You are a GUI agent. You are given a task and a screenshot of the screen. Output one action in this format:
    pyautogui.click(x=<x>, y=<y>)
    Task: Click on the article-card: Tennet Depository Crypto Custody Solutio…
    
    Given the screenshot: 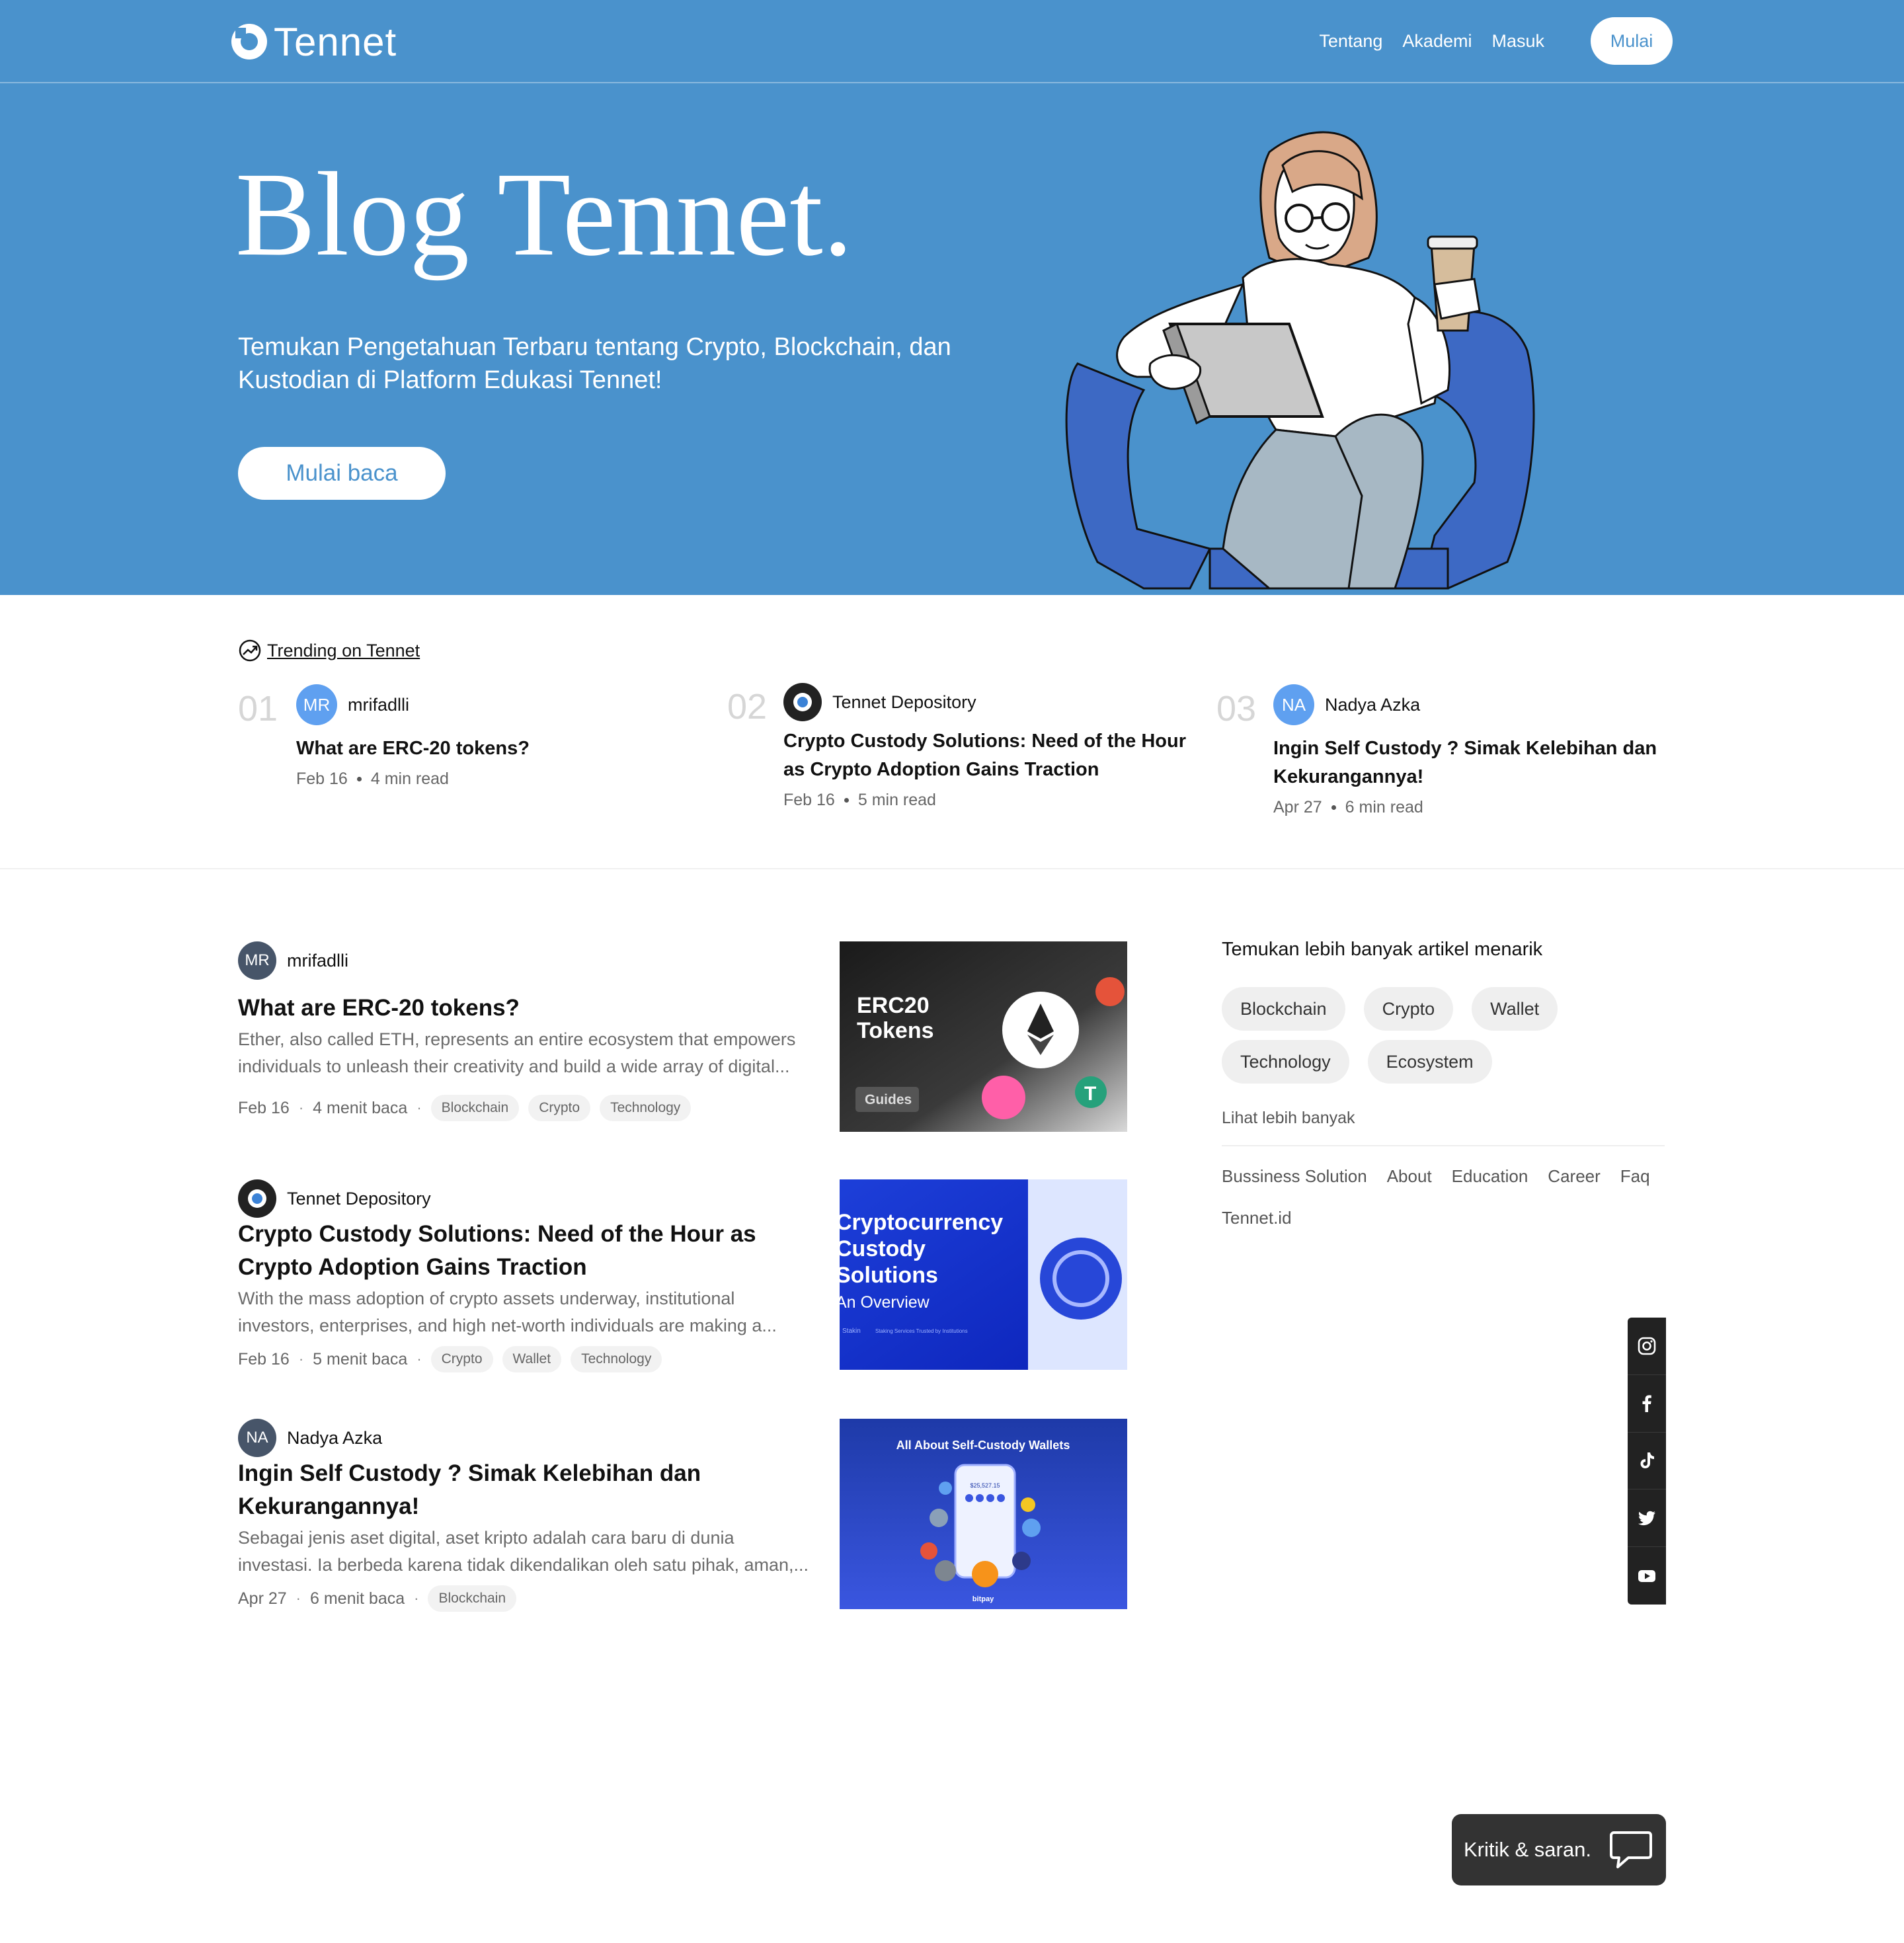 What is the action you would take?
    pyautogui.click(x=682, y=1275)
    